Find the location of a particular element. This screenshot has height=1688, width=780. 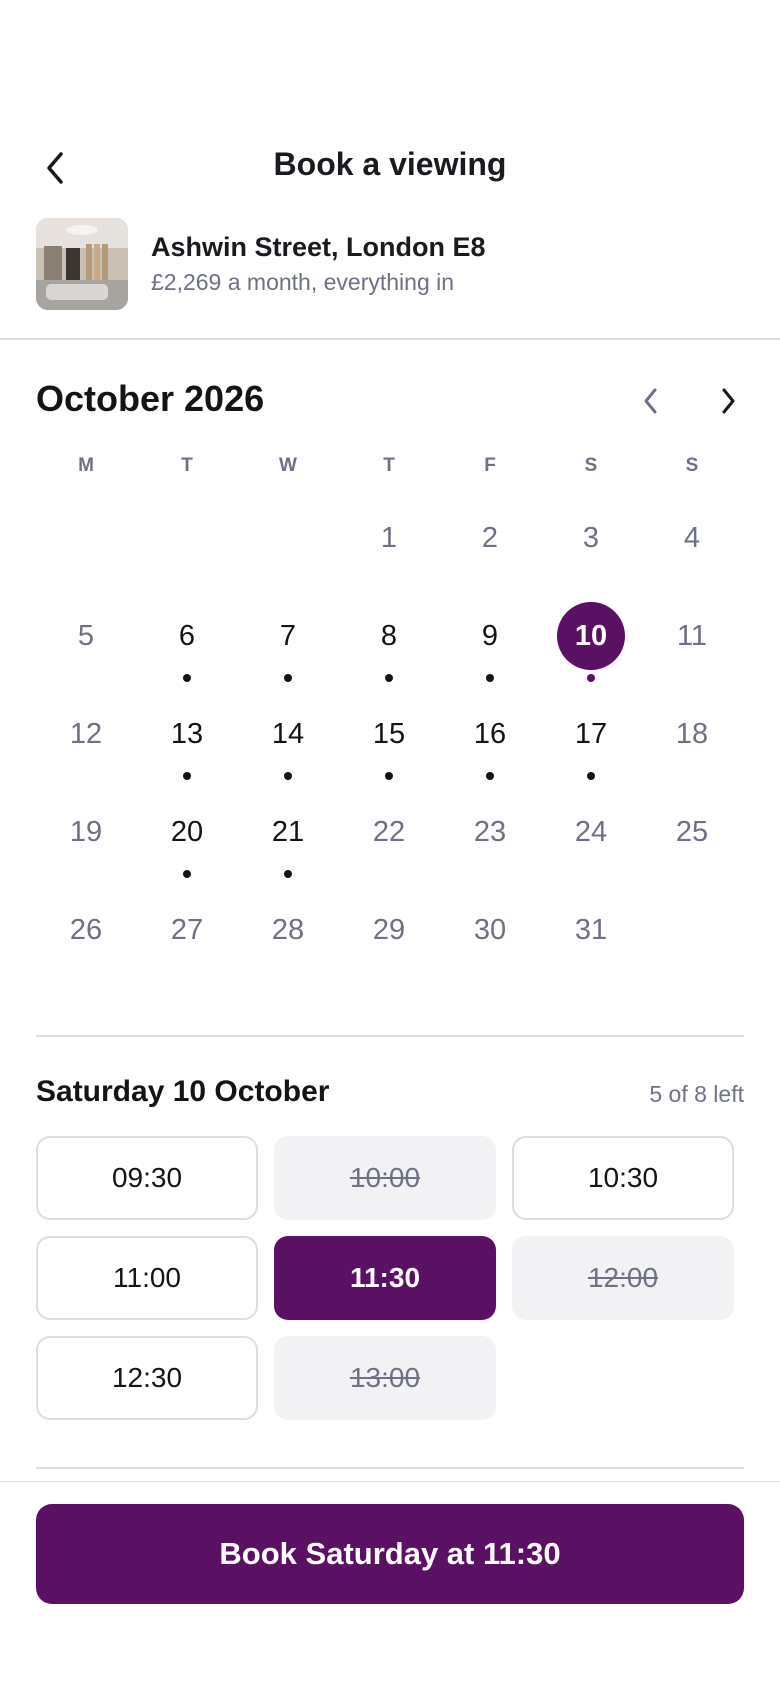

calendar-day: 30 is located at coordinates (490, 935).